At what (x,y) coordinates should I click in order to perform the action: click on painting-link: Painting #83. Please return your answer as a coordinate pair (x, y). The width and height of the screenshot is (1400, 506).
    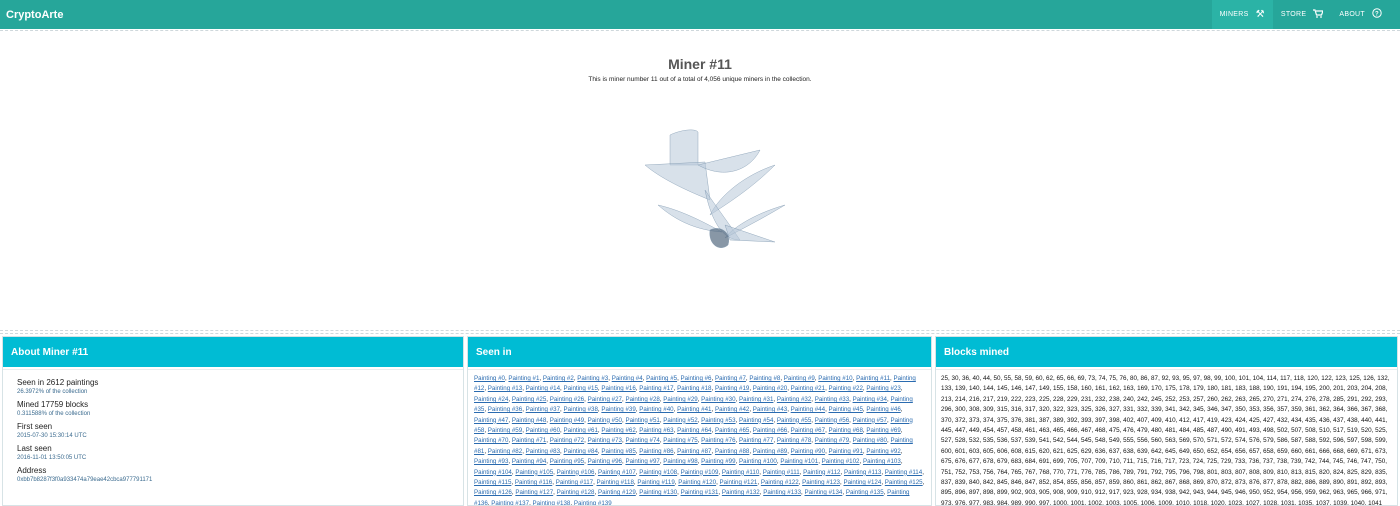
    Looking at the image, I should click on (543, 451).